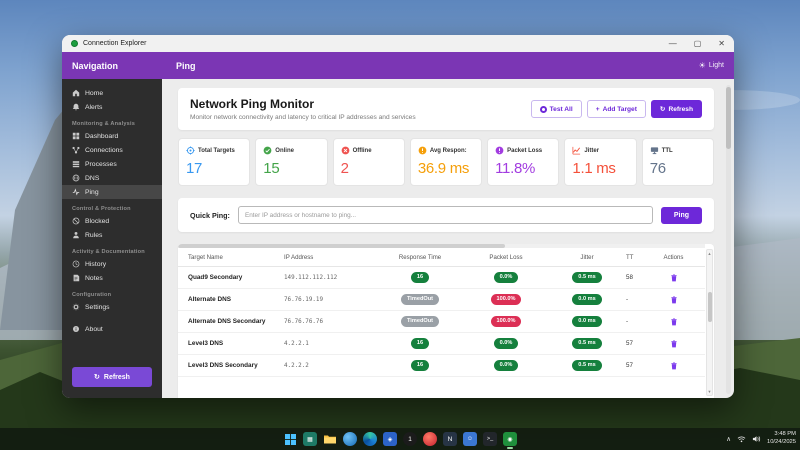 This screenshot has height=450, width=800. What do you see at coordinates (112, 192) in the screenshot?
I see `sidebar-item-ping: Ping` at bounding box center [112, 192].